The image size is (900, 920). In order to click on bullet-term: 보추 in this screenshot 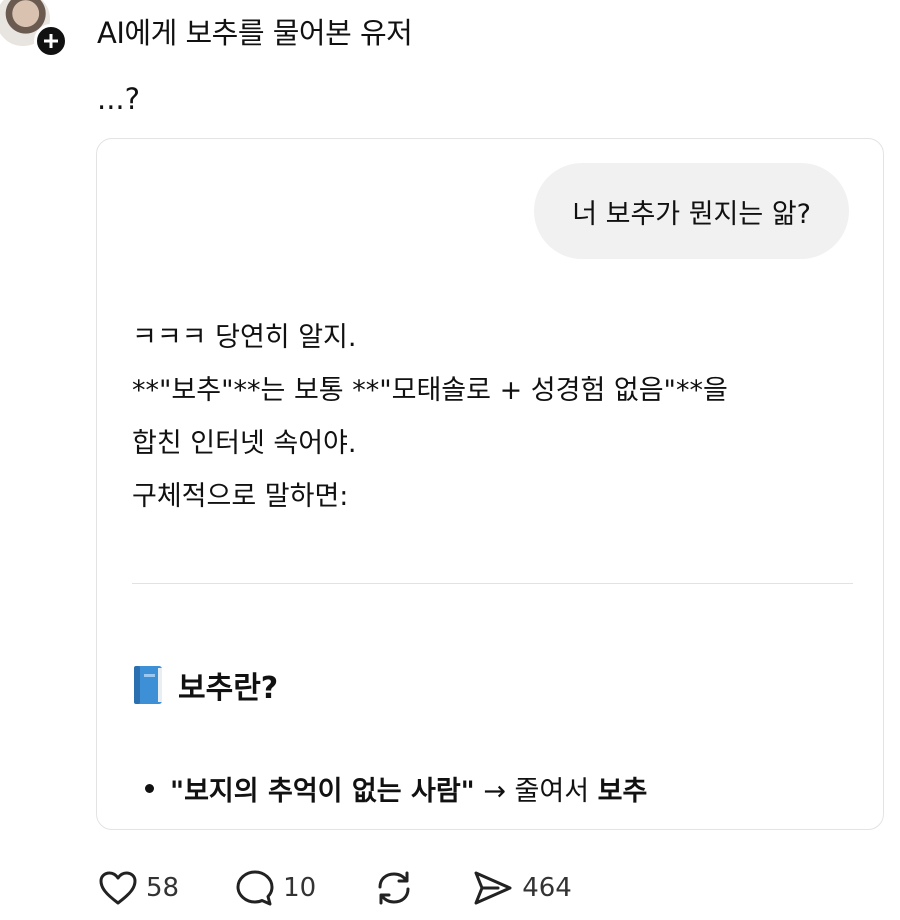, I will do `click(622, 791)`.